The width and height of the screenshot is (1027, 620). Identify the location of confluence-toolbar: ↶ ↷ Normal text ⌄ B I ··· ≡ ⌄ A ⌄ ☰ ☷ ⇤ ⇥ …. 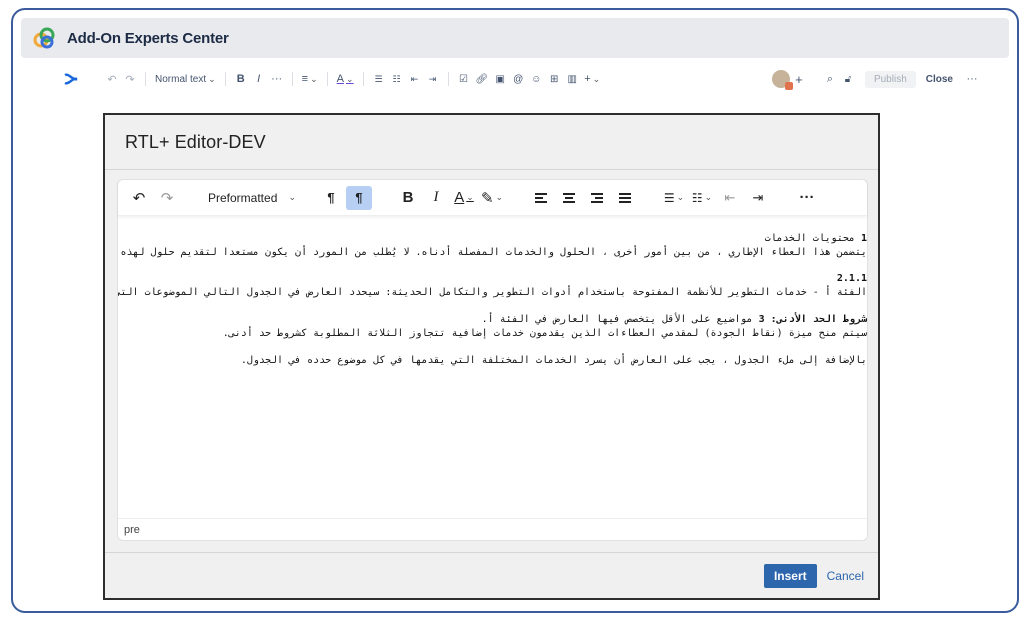
(521, 79).